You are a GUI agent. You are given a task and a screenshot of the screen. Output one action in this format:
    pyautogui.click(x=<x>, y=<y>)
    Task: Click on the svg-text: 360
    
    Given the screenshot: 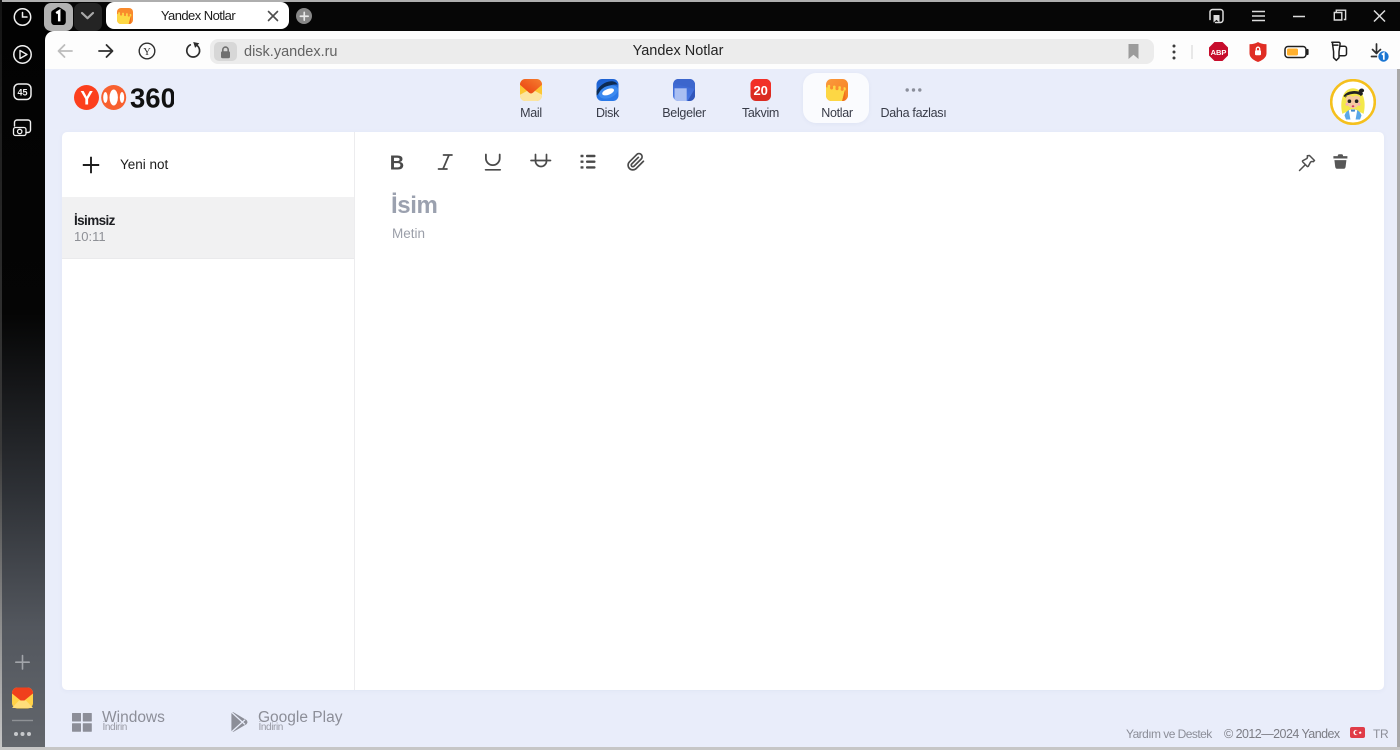 What is the action you would take?
    pyautogui.click(x=152, y=98)
    